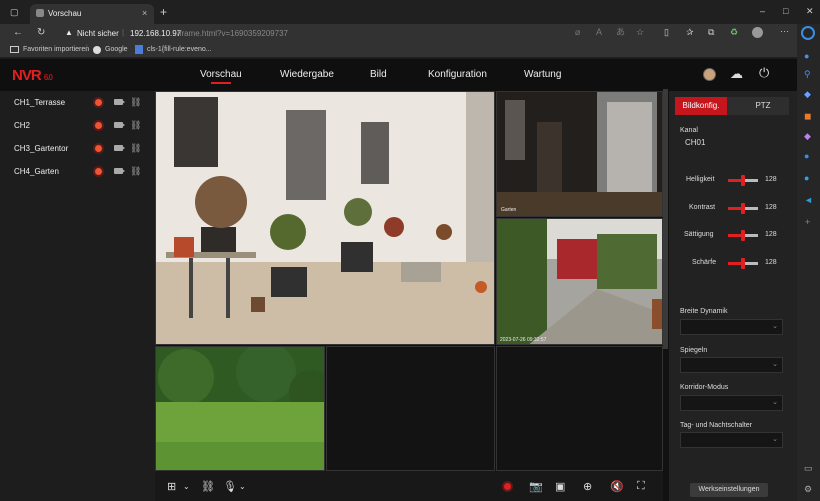 This screenshot has width=820, height=501. I want to click on record-all-icon, so click(507, 486).